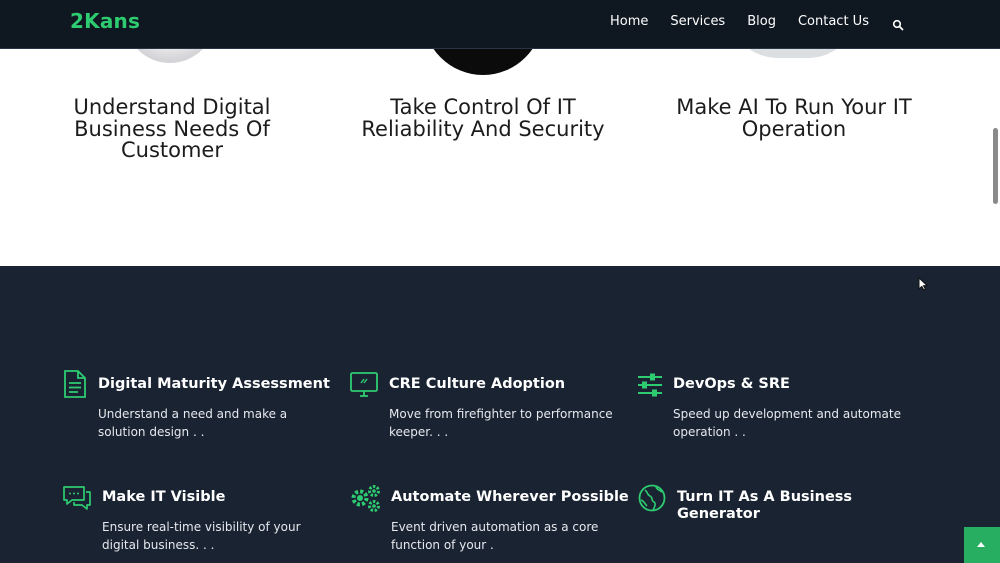 The image size is (1000, 563). I want to click on back-to-top-button, so click(982, 545).